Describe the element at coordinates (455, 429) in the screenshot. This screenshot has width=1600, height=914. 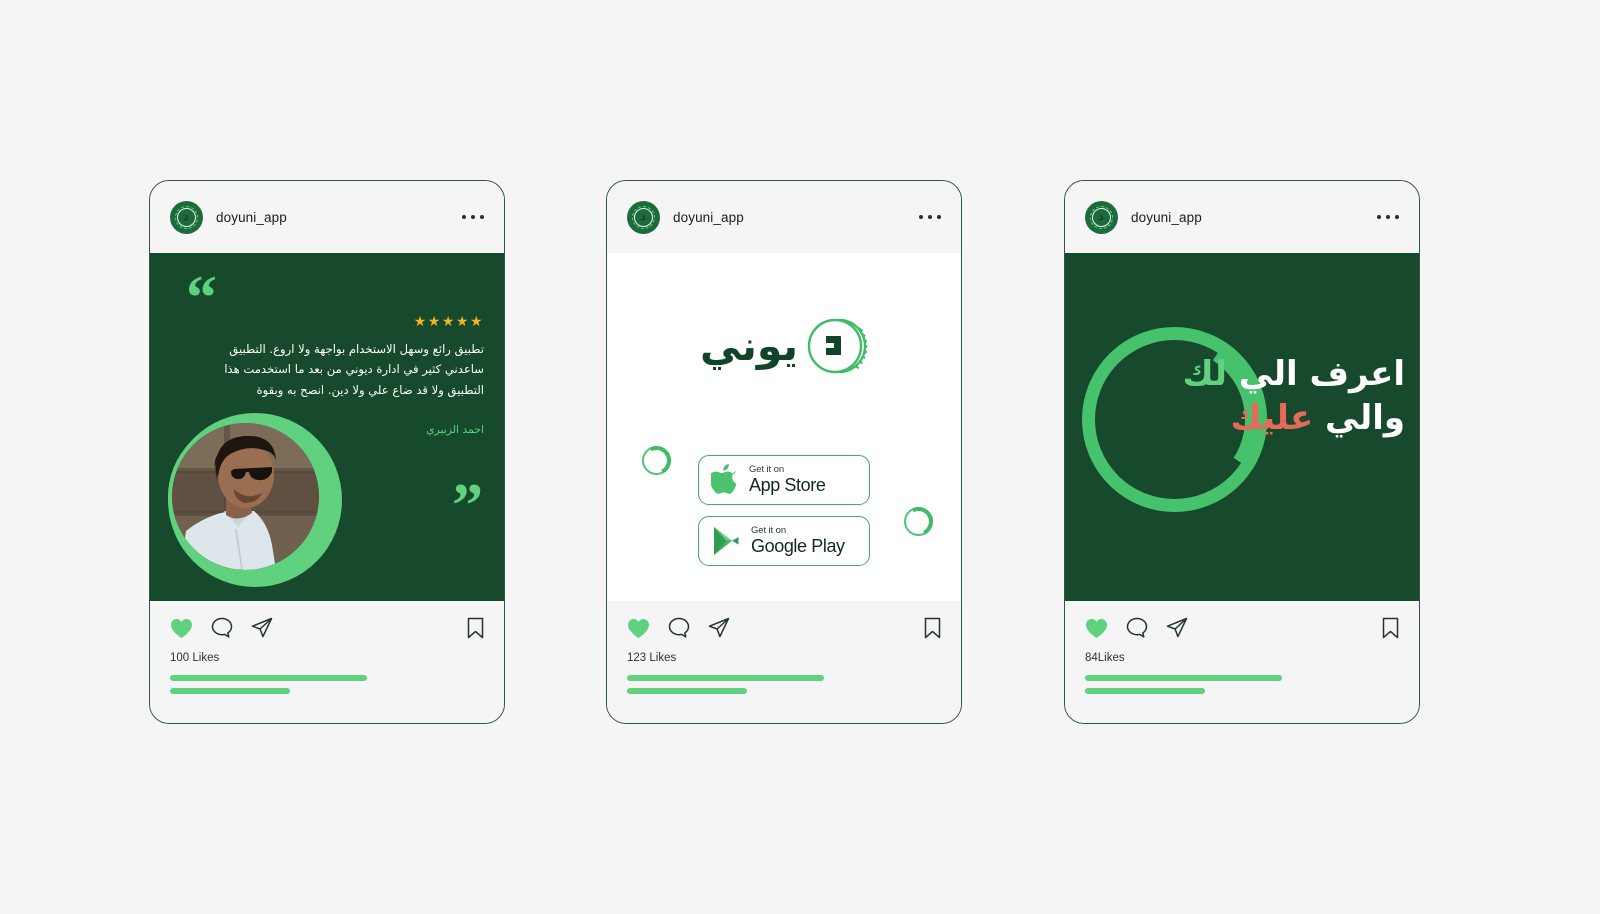
I see `review-author: احمد الزبيري` at that location.